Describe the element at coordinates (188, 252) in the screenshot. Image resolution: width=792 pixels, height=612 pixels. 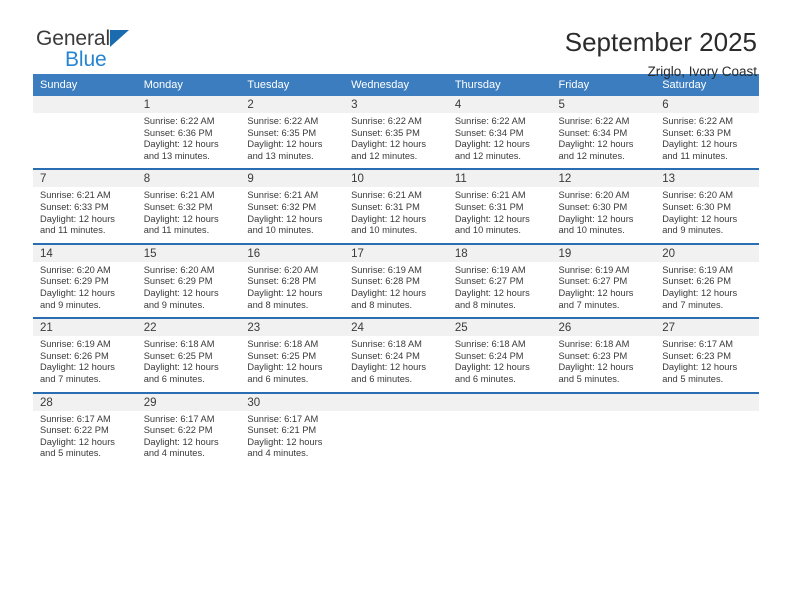
I see `day-number-cell: 15` at that location.